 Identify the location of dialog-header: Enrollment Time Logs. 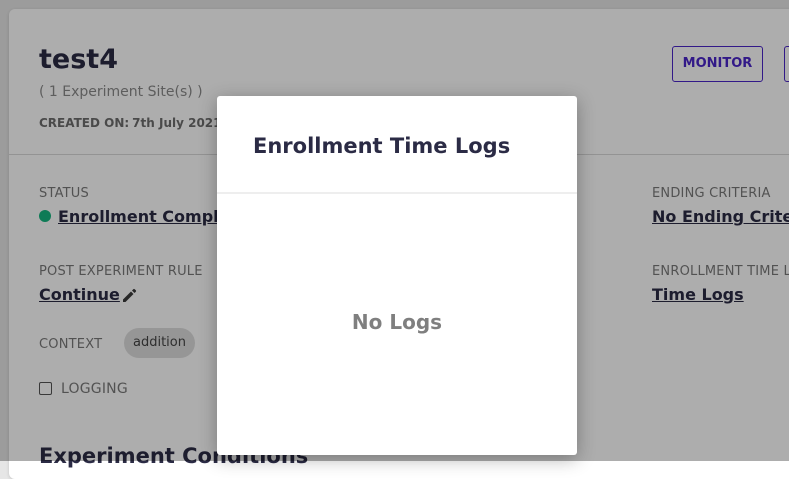
(397, 145).